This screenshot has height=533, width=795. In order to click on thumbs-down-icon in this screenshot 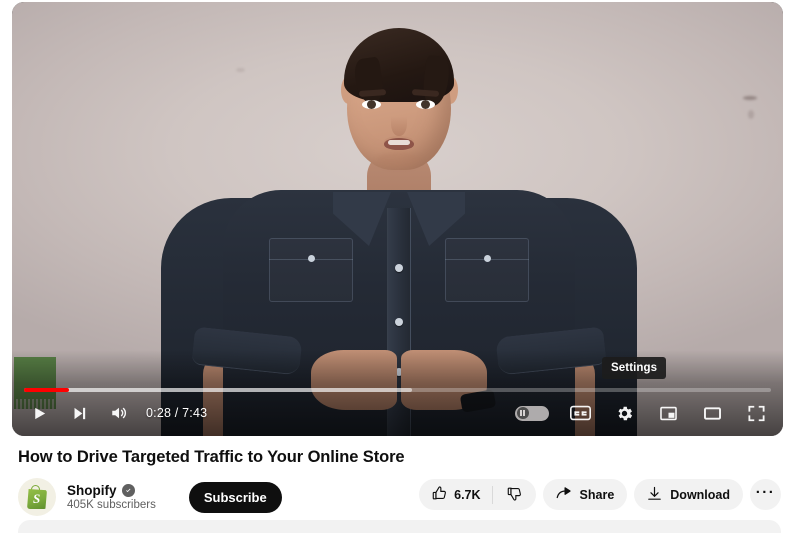, I will do `click(514, 495)`.